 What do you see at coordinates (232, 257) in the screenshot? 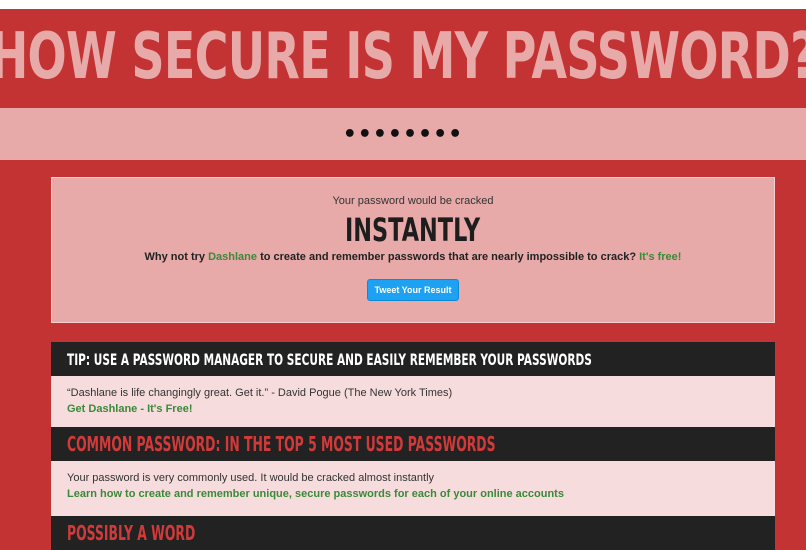
I see `dashlane-link: Dashlane` at bounding box center [232, 257].